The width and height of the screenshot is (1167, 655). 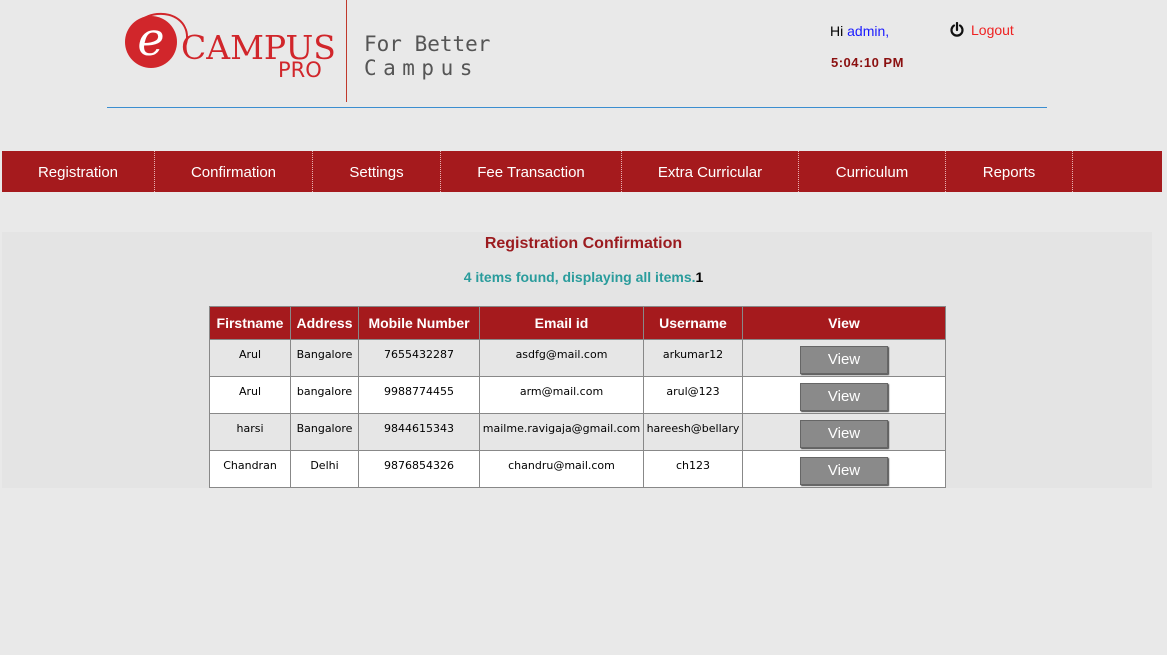 I want to click on header-divider, so click(x=577, y=107).